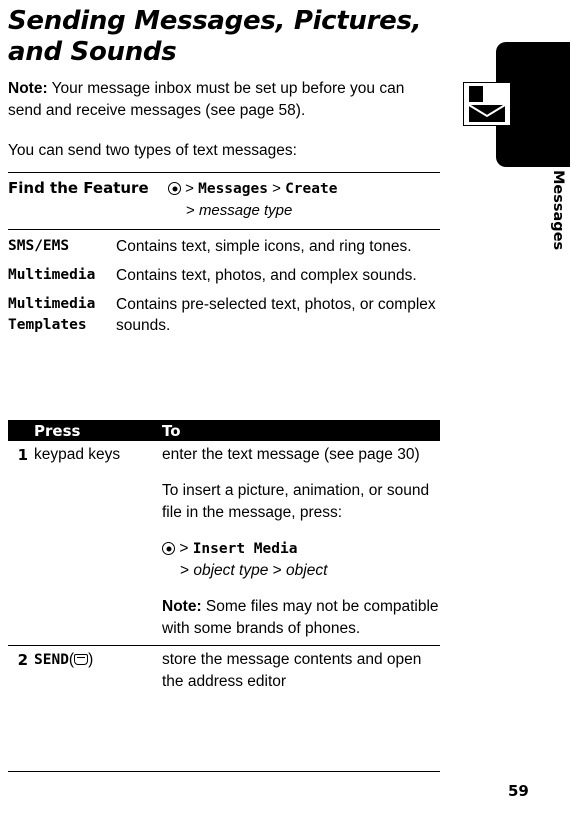 This screenshot has width=570, height=822. What do you see at coordinates (171, 430) in the screenshot?
I see `header-to: To` at bounding box center [171, 430].